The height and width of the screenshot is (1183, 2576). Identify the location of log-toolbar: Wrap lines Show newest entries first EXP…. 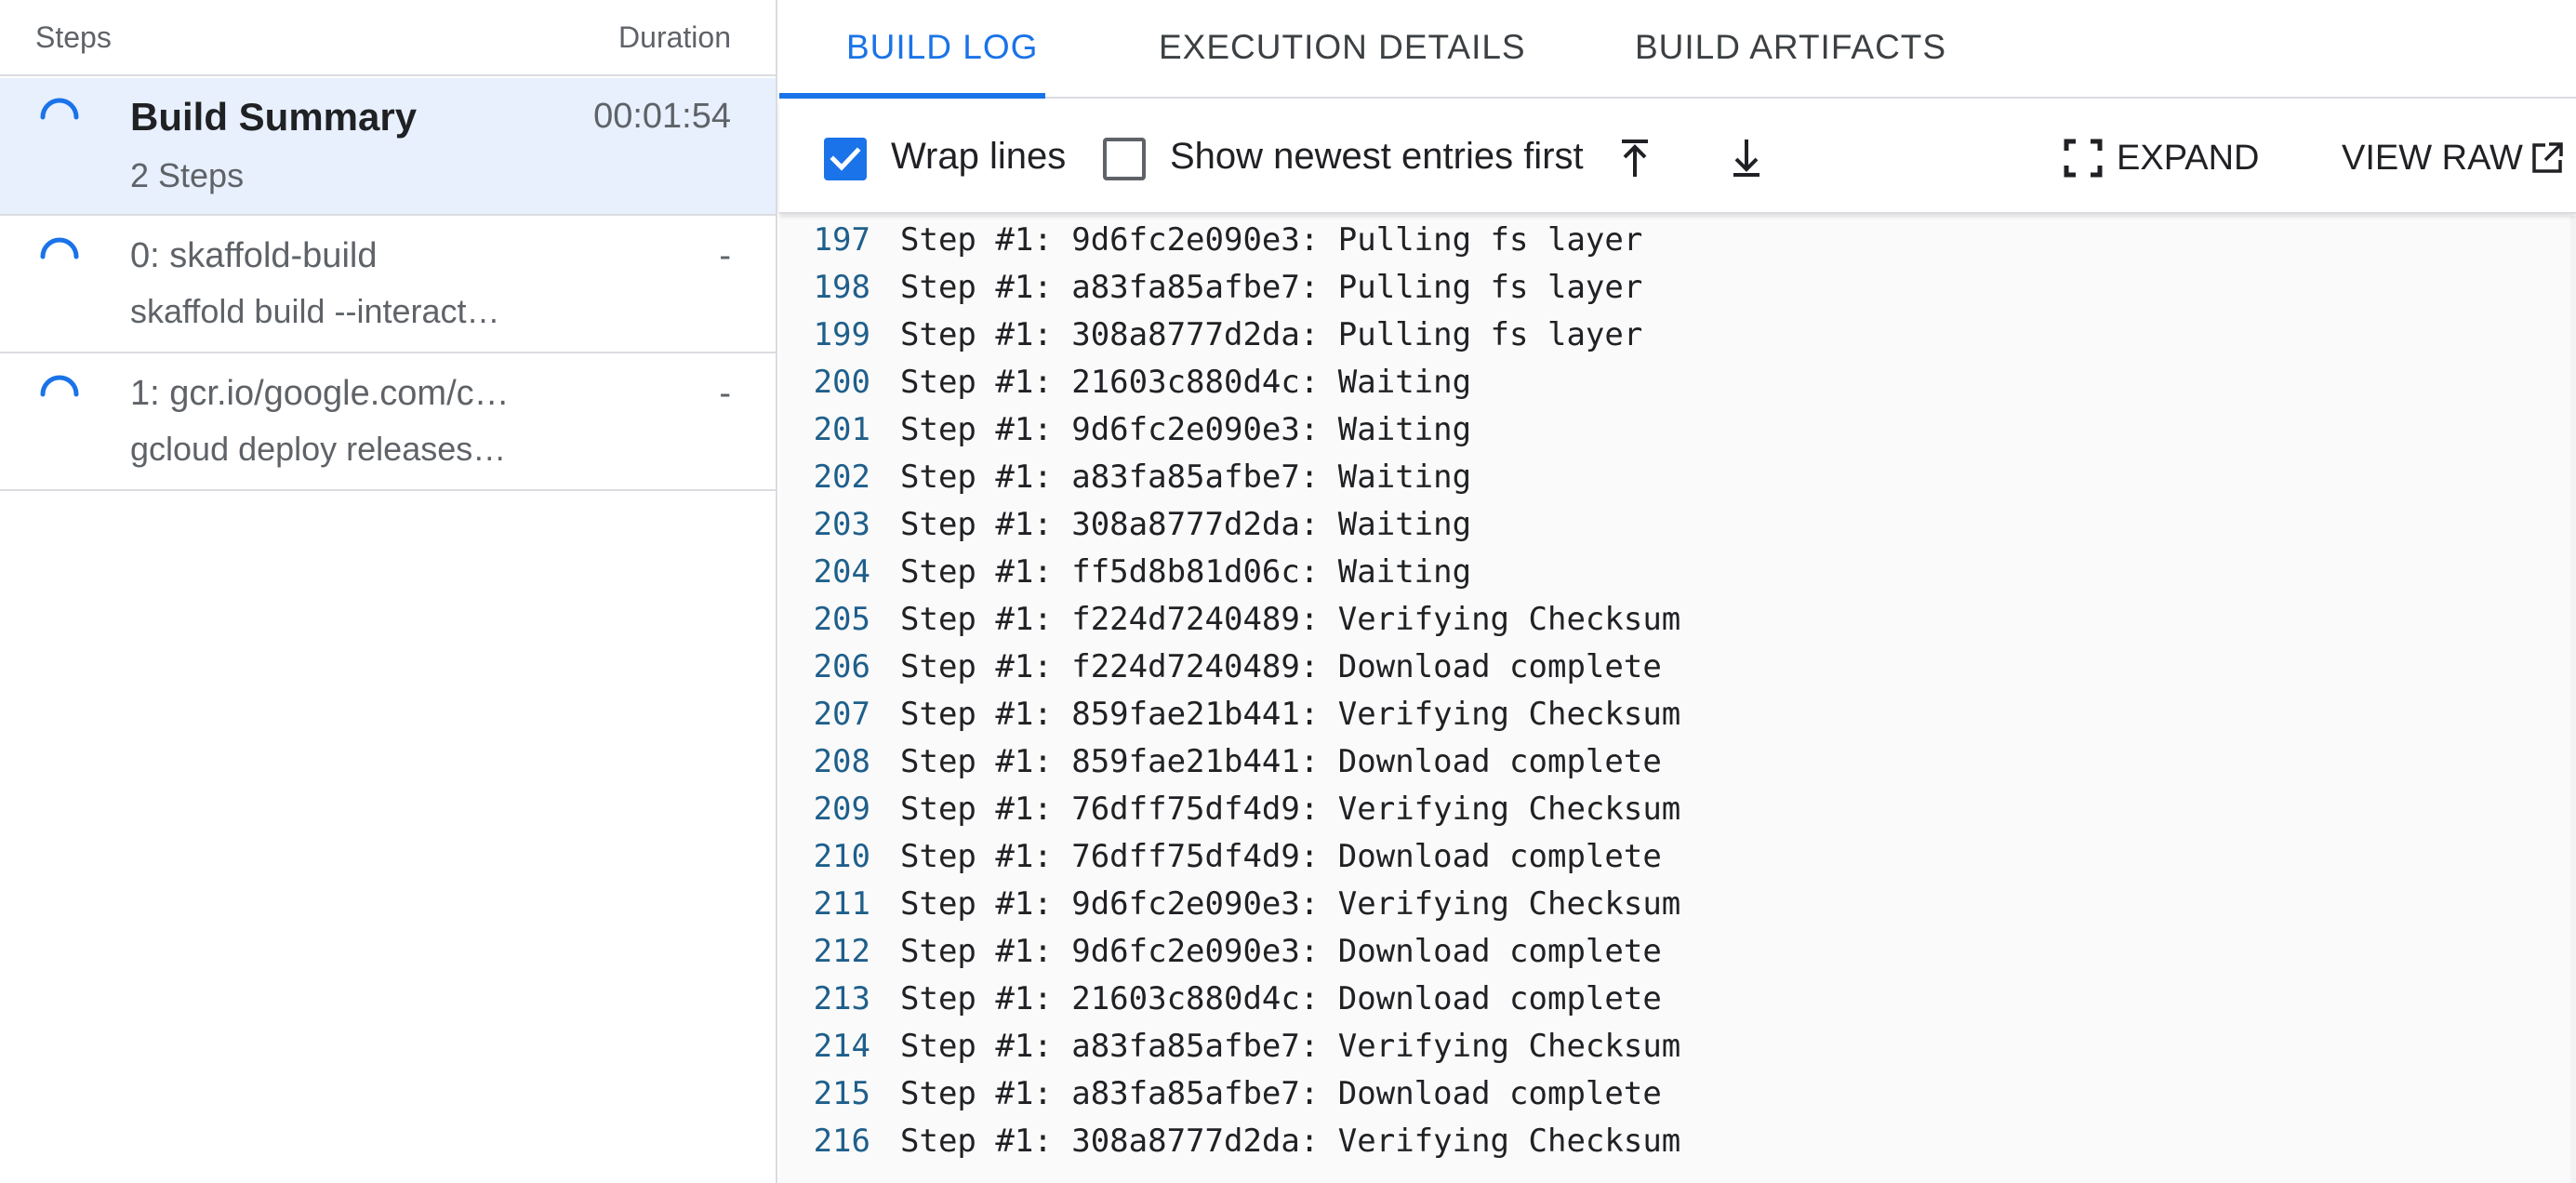
(1677, 157).